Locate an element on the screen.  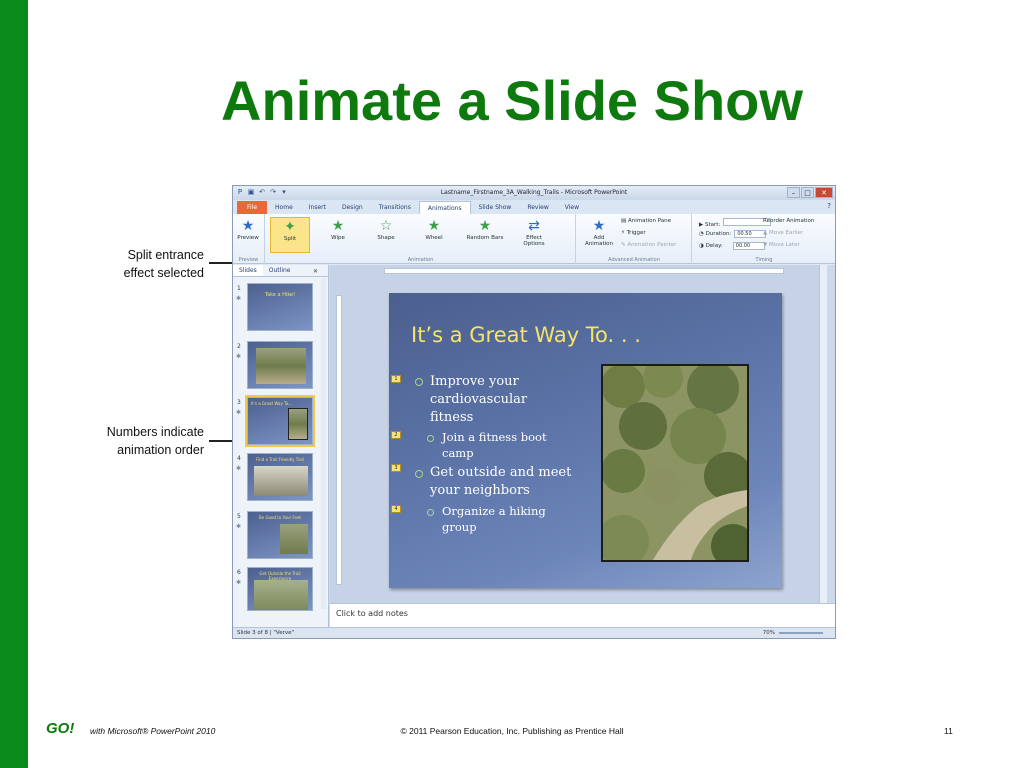
group-preview: ★ Preview Preview is located at coordinates (249, 239).